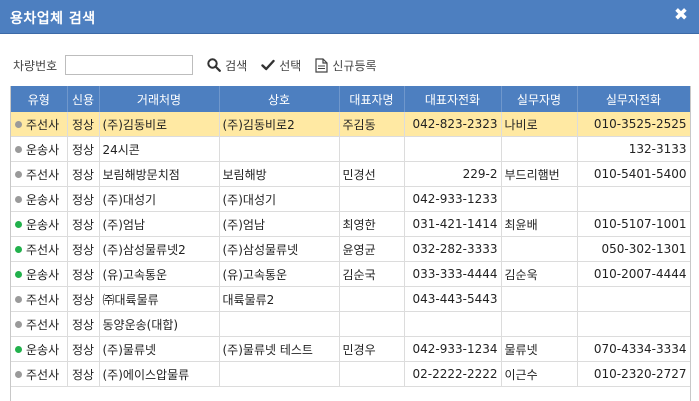 The image size is (699, 401). Describe the element at coordinates (350, 299) in the screenshot. I see `table-row: 주선사 정상 ㈜대륙물류 대륙물류2 043-443-5443` at that location.